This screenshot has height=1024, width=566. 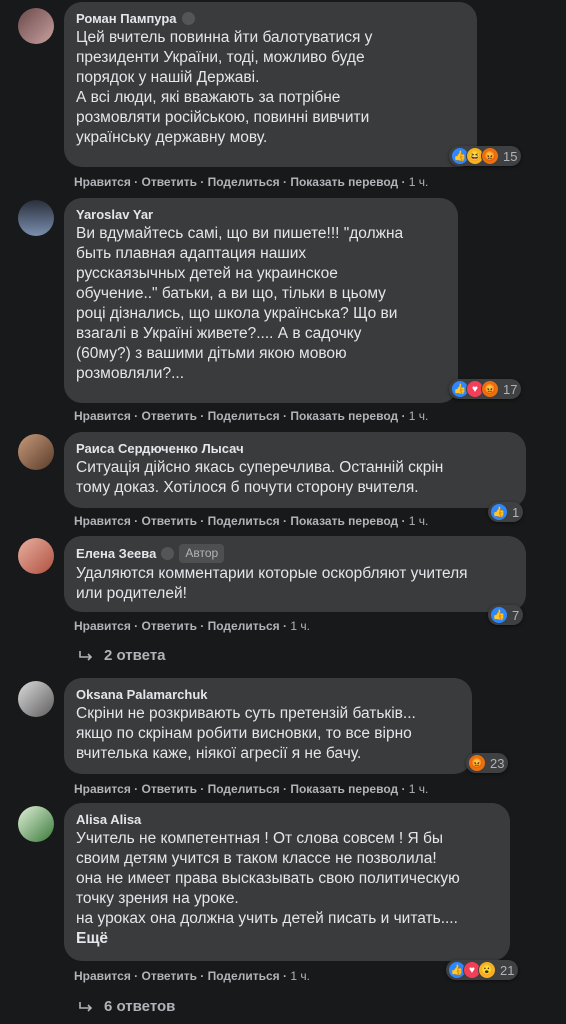 What do you see at coordinates (108, 819) in the screenshot?
I see `comment-author: Alisa Alisa` at bounding box center [108, 819].